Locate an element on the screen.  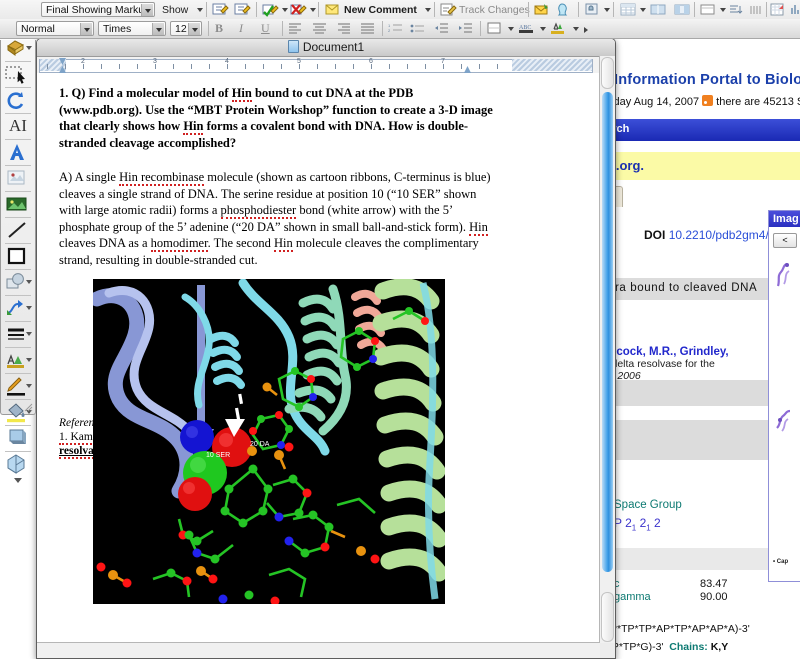
decrease-indent-icon is located at coordinates (441, 29).